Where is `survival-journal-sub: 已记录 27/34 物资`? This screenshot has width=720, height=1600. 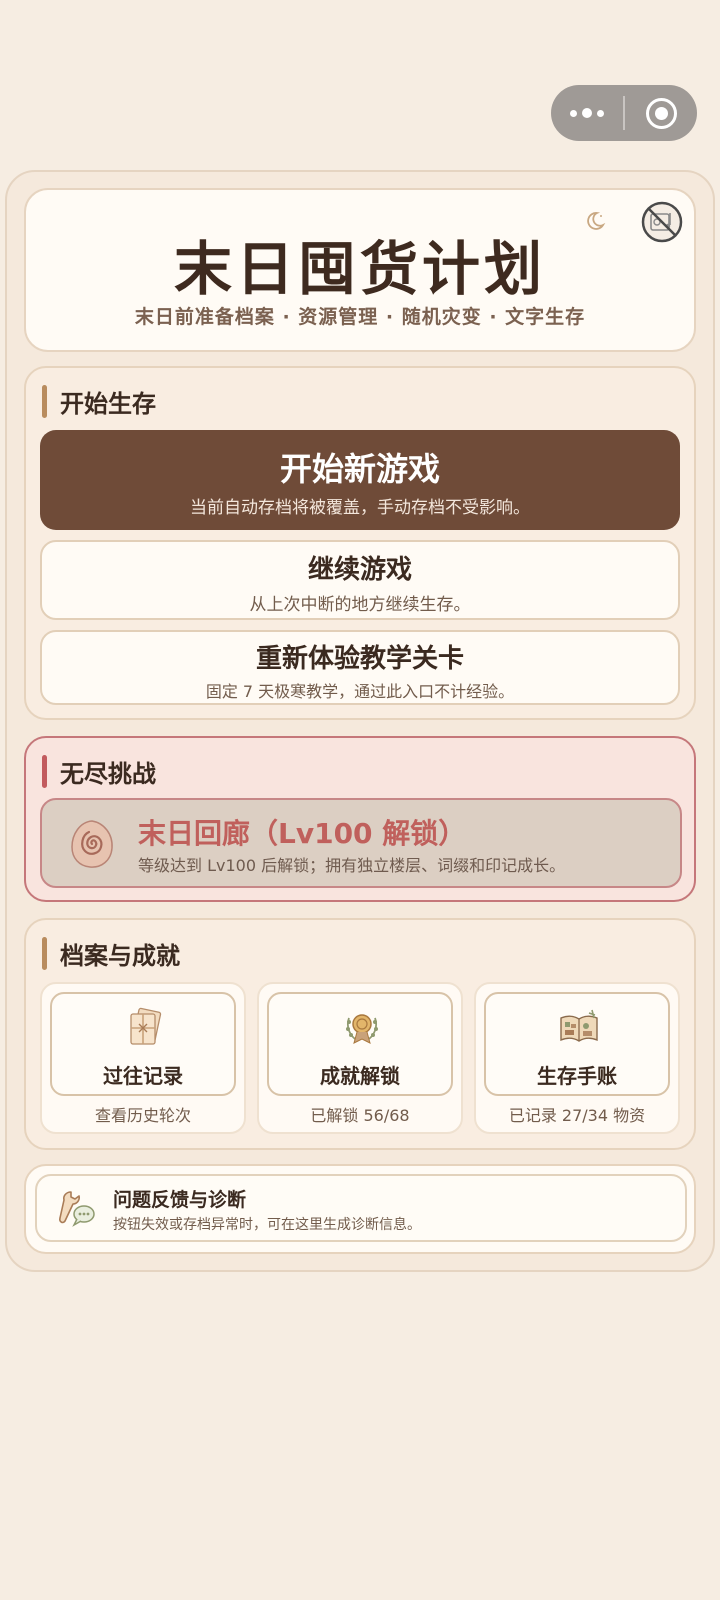
survival-journal-sub: 已记录 27/34 物资 is located at coordinates (577, 1115).